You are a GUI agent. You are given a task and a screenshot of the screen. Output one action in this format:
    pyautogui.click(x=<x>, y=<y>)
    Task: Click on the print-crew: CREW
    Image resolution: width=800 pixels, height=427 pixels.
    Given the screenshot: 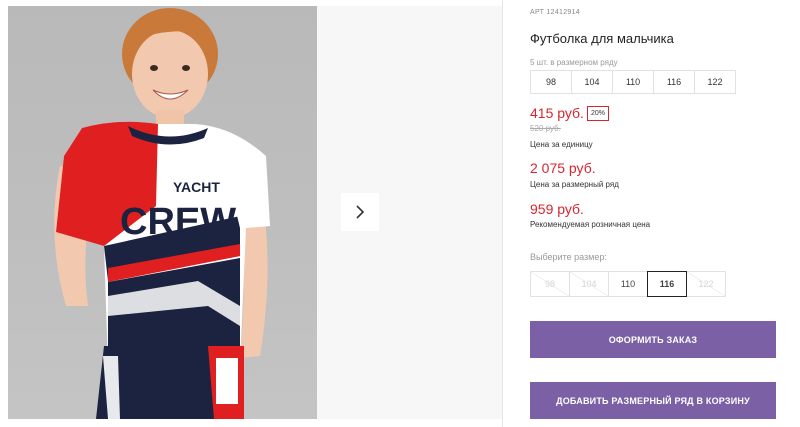 What is the action you would take?
    pyautogui.click(x=178, y=222)
    